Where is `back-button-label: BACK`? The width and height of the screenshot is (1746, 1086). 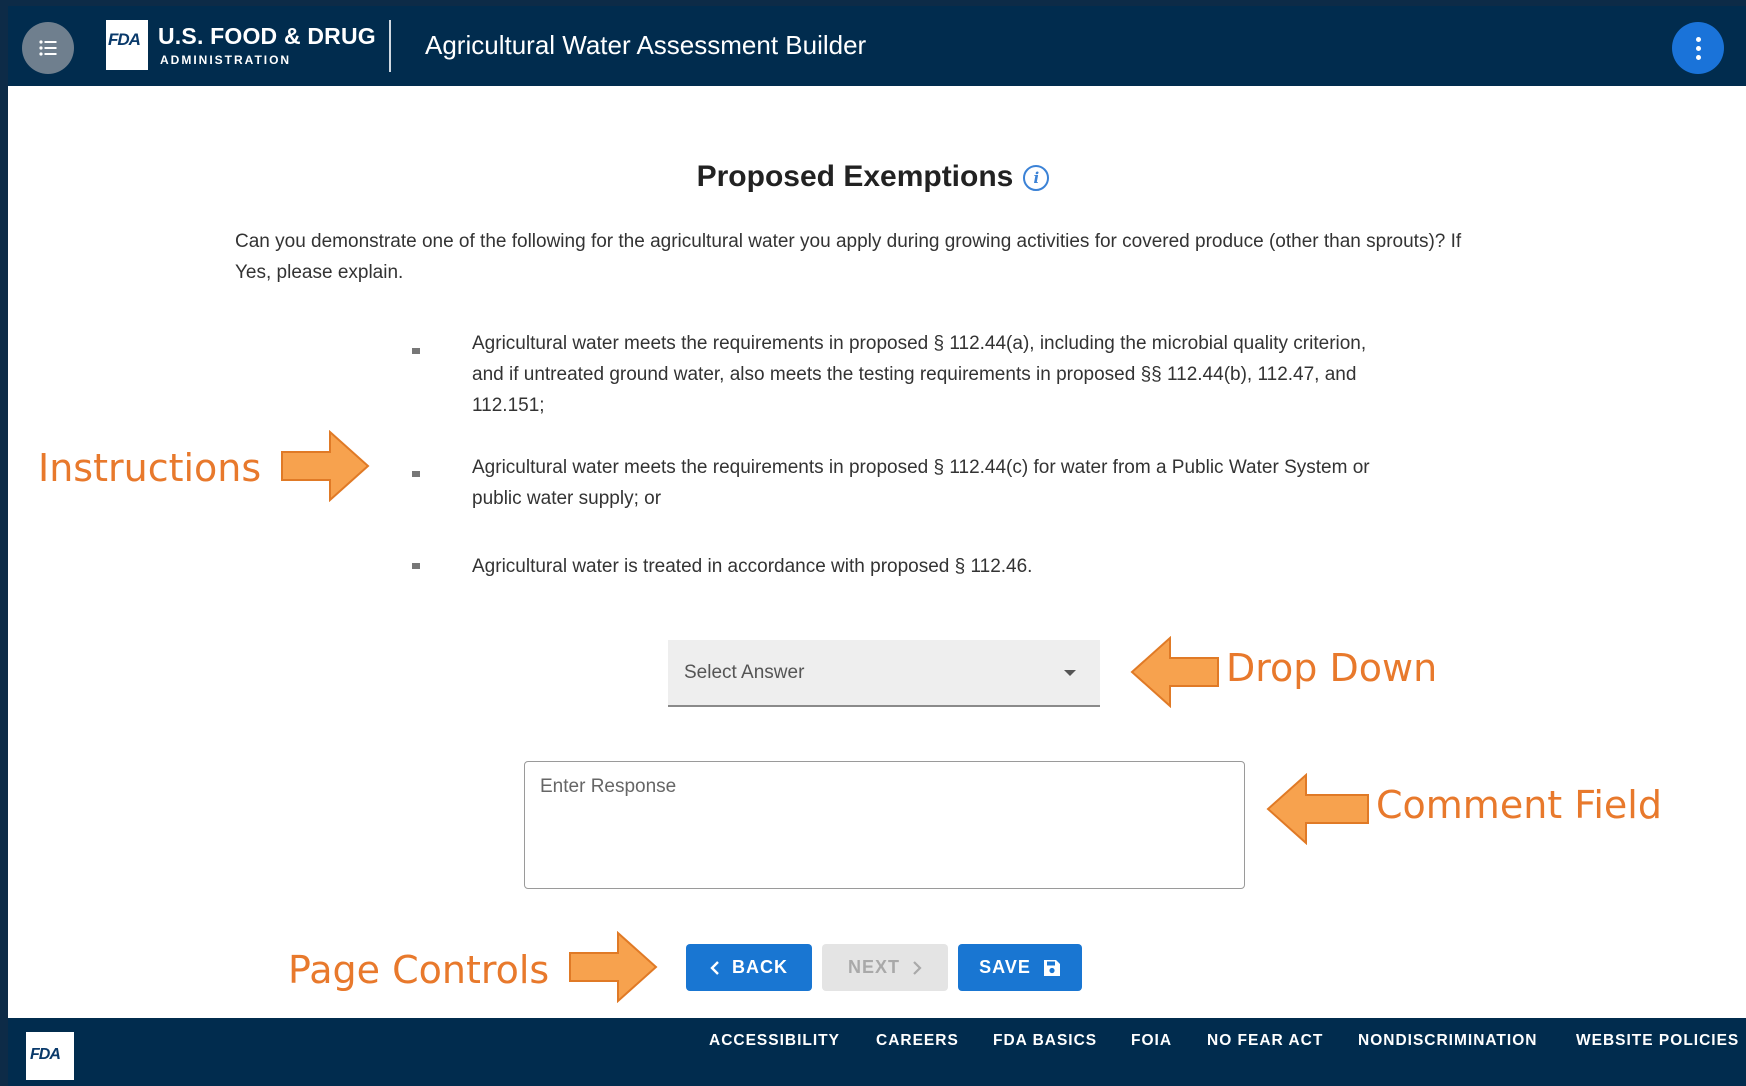
back-button-label: BACK is located at coordinates (760, 967).